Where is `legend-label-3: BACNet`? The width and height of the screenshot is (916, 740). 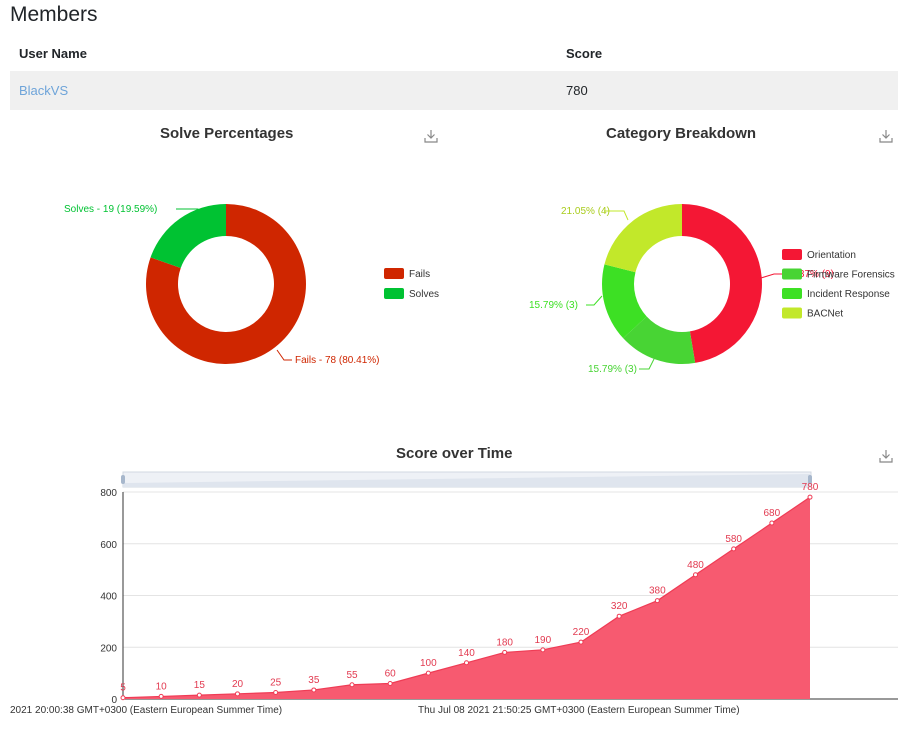
legend-label-3: BACNet is located at coordinates (825, 314).